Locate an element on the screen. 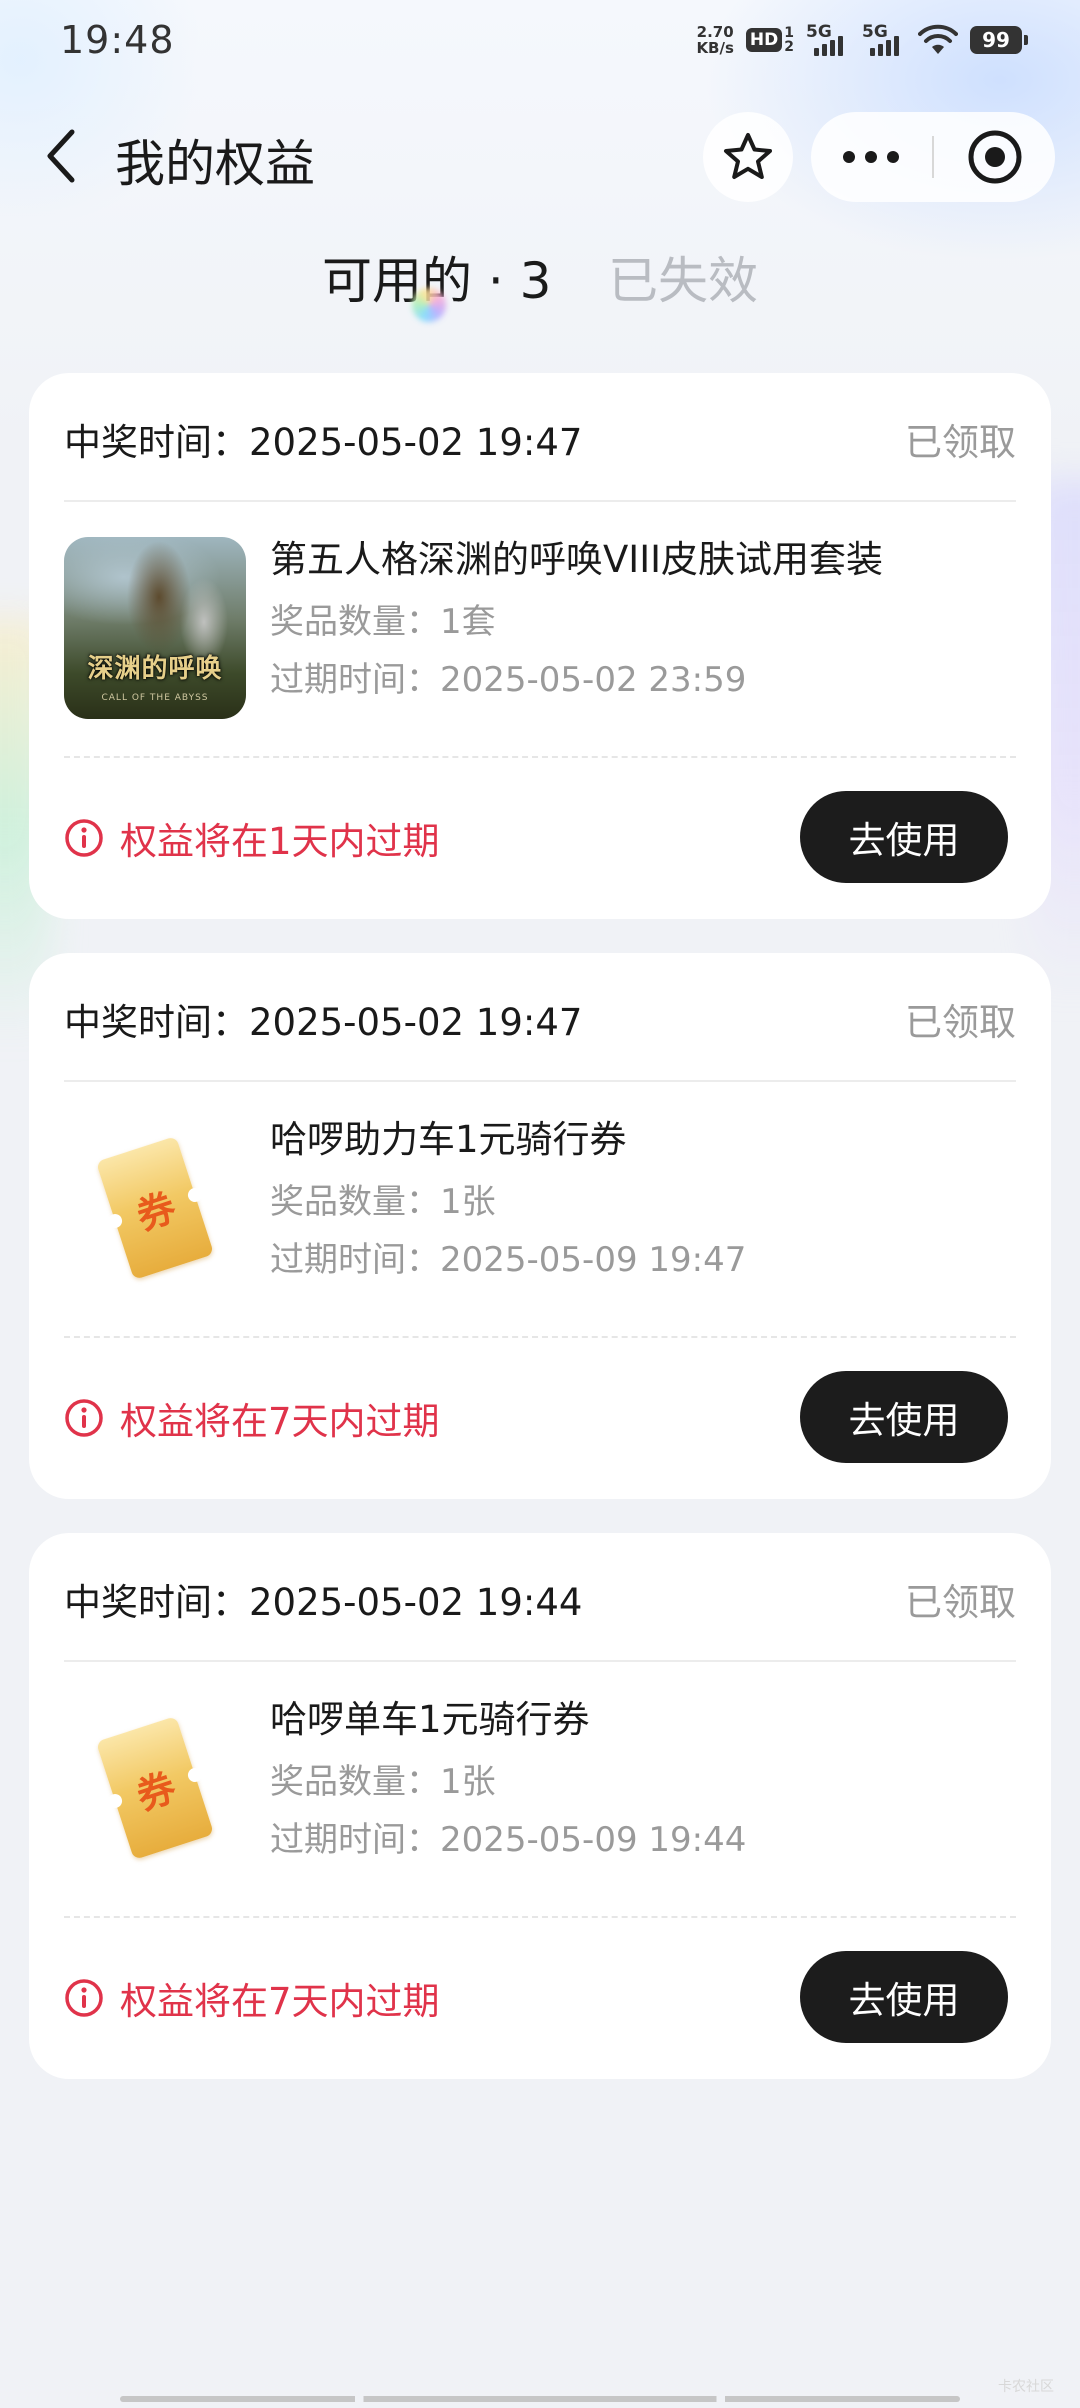 The height and width of the screenshot is (2408, 1080). prize-name: 哈啰助力车1元骑行券 is located at coordinates (448, 1139).